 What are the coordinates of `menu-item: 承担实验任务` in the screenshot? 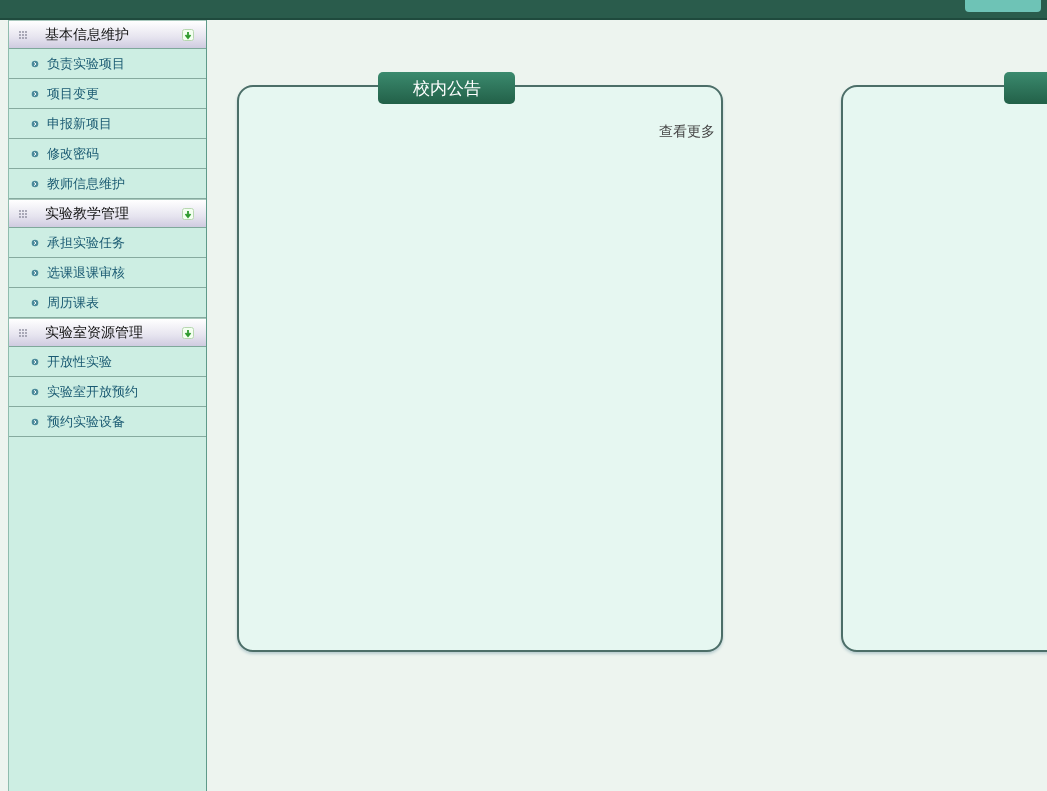 It's located at (107, 243).